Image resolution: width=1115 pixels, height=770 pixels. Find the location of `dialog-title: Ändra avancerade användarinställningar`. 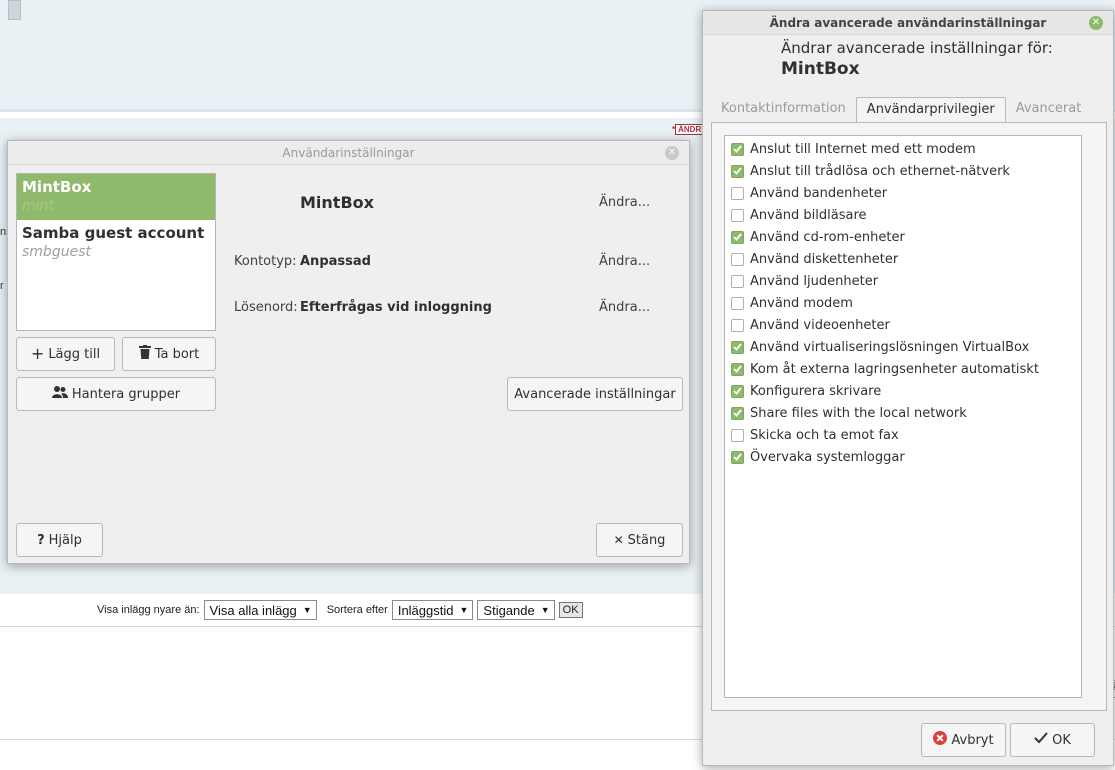

dialog-title: Ändra avancerade användarinställningar is located at coordinates (908, 22).